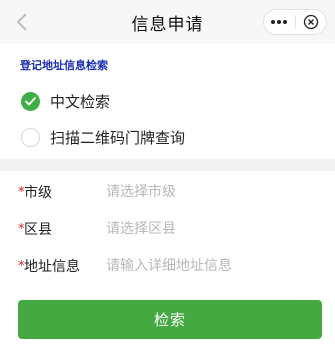 The image size is (335, 353). What do you see at coordinates (211, 229) in the screenshot?
I see `district-select` at bounding box center [211, 229].